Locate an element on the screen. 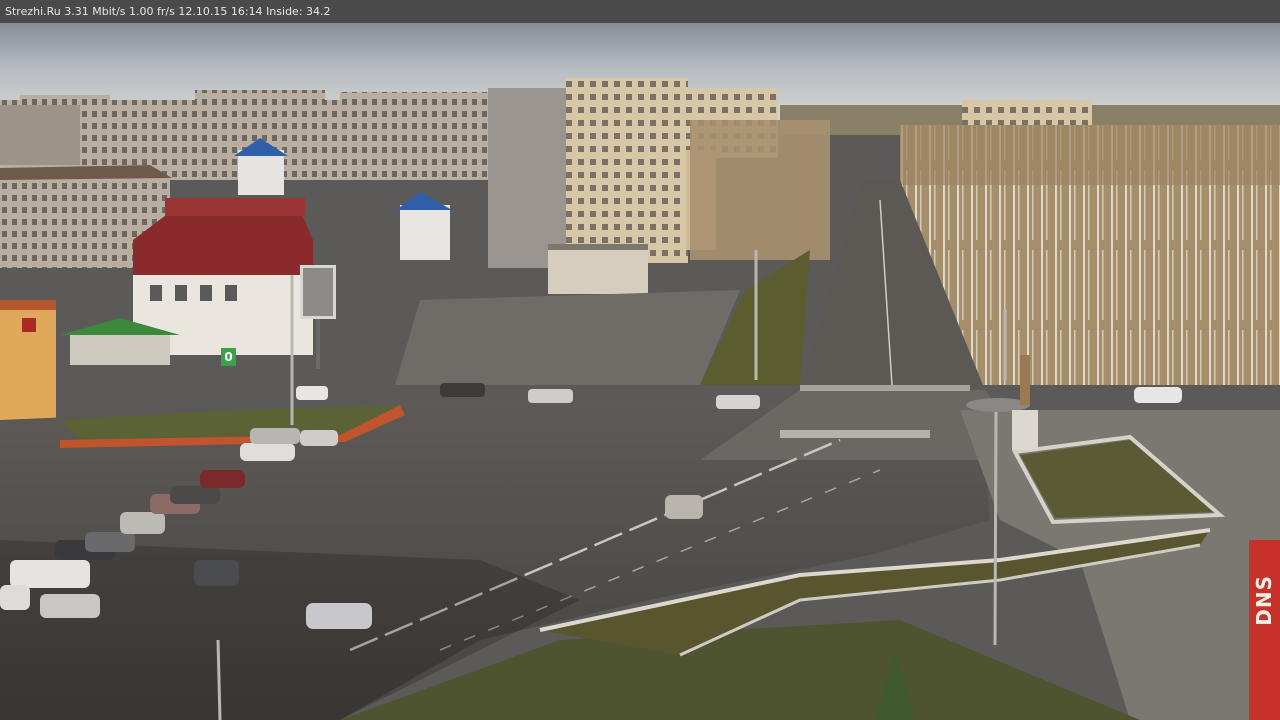 This screenshot has height=720, width=1280. car-center-moving is located at coordinates (684, 507).